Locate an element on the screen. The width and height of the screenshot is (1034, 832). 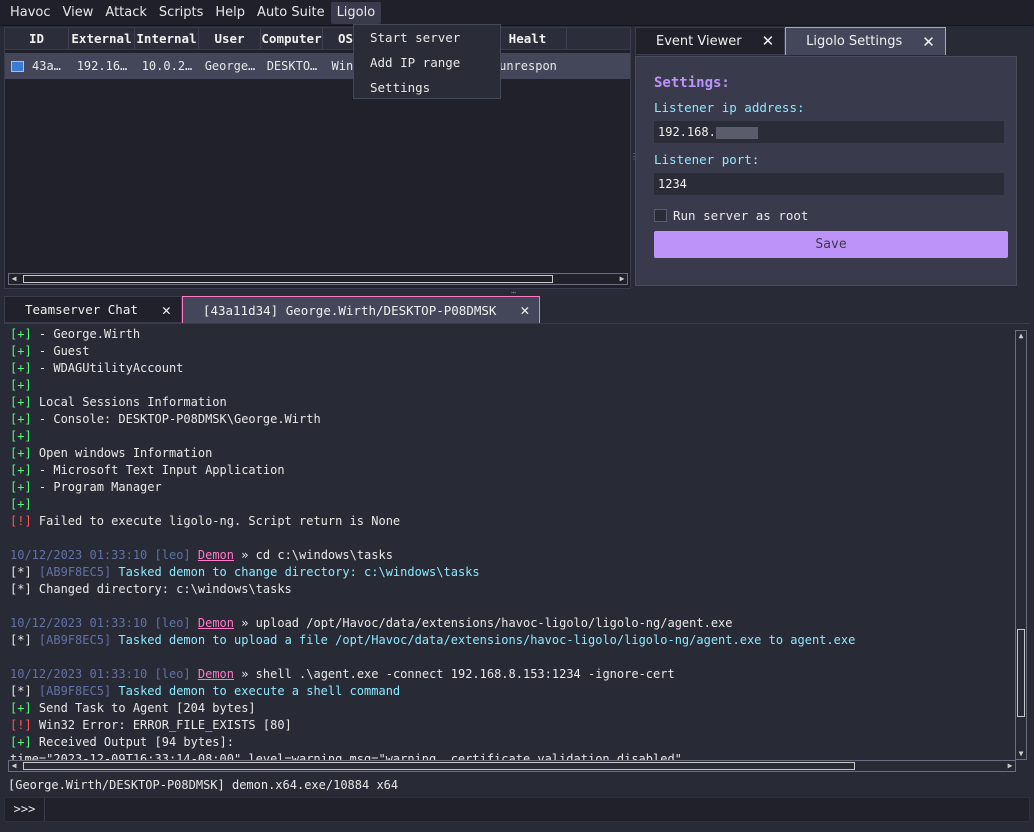
menu-view: View is located at coordinates (78, 13).